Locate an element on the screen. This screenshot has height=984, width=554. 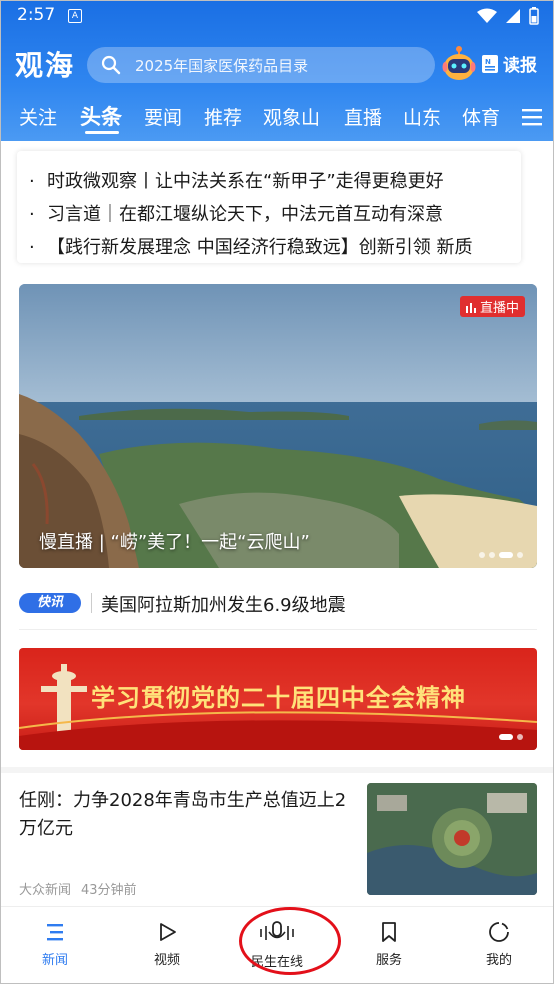
tab-tiyu: 体育 is located at coordinates (481, 116).